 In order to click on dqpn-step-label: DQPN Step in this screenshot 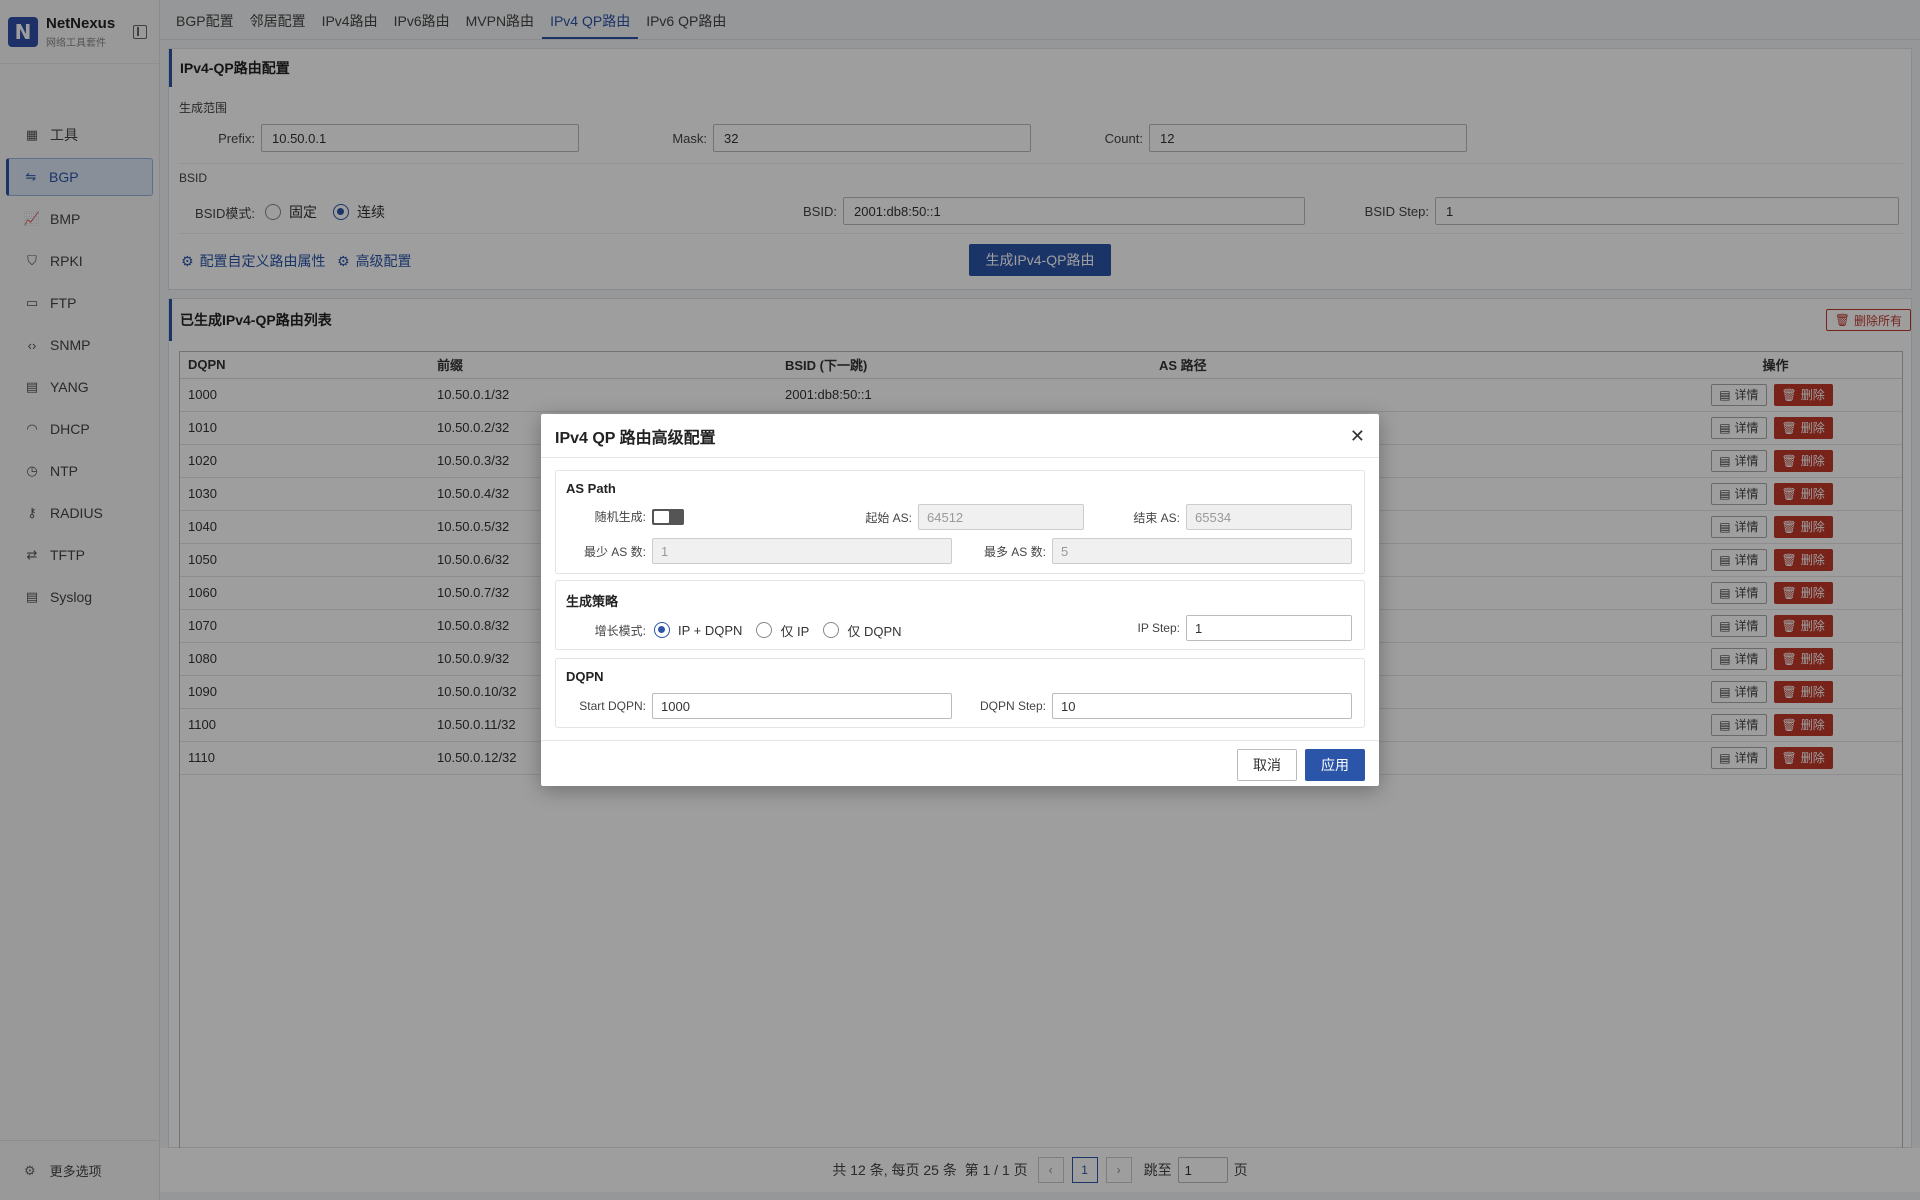, I will do `click(1011, 706)`.